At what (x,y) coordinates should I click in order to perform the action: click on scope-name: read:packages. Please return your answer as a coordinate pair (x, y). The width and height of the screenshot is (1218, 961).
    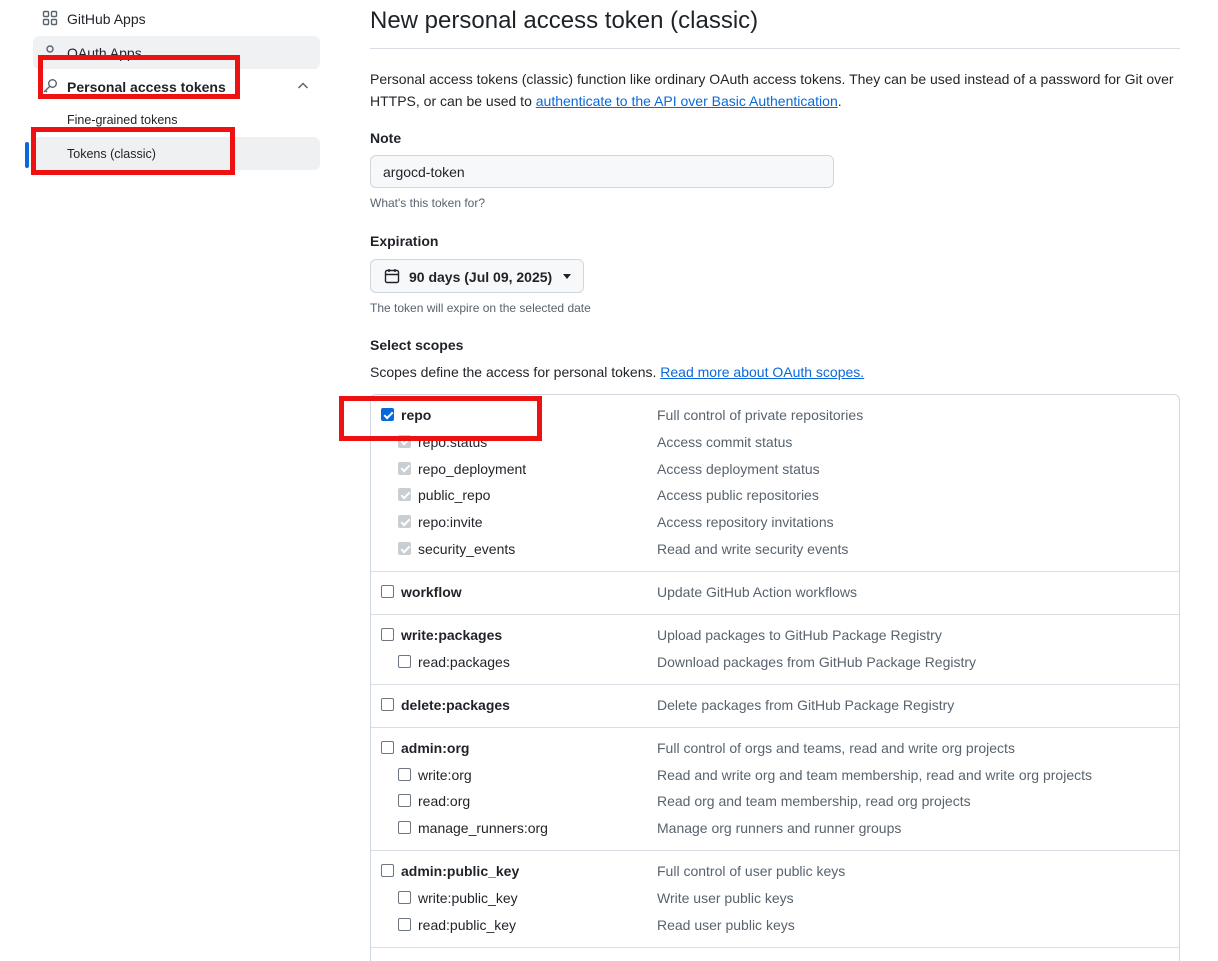
    Looking at the image, I should click on (464, 661).